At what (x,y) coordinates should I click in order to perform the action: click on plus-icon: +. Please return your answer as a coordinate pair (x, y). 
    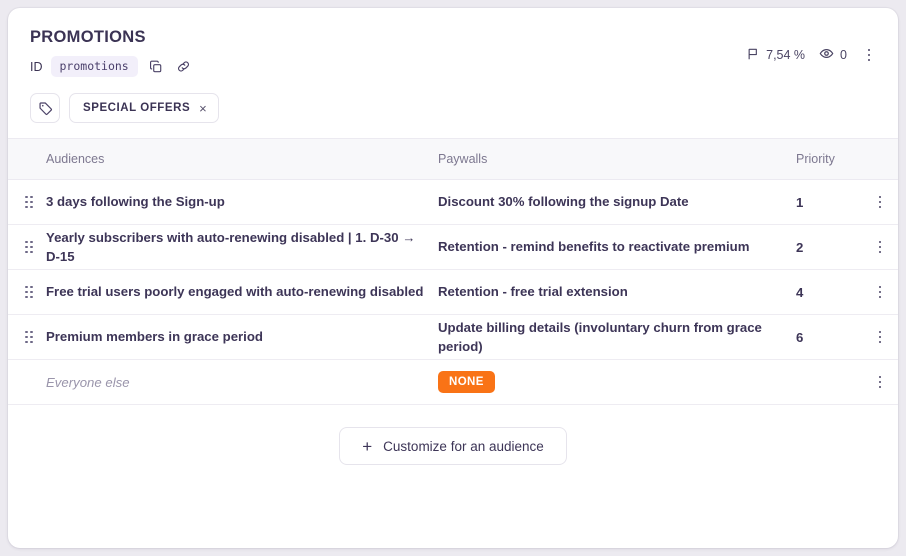
    Looking at the image, I should click on (367, 446).